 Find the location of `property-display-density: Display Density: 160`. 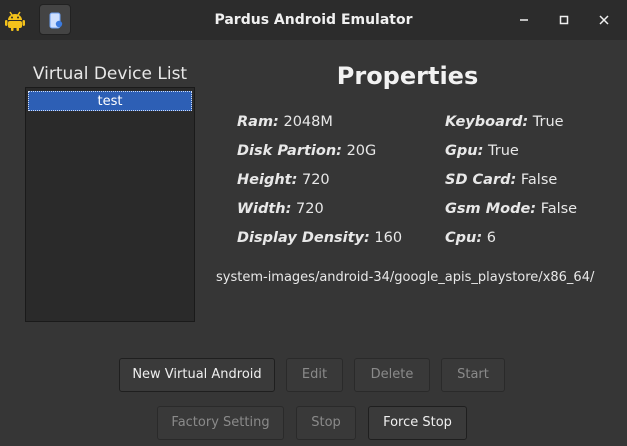

property-display-density: Display Density: 160 is located at coordinates (319, 238).